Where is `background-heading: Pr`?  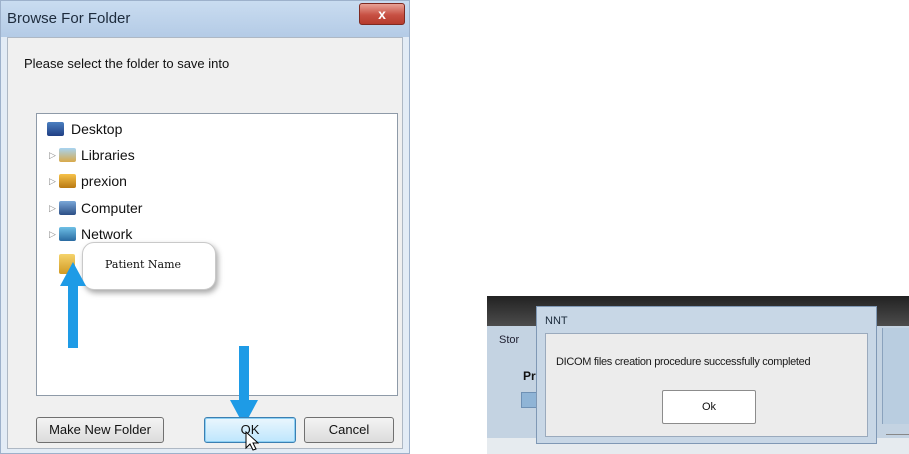
background-heading: Pr is located at coordinates (529, 376).